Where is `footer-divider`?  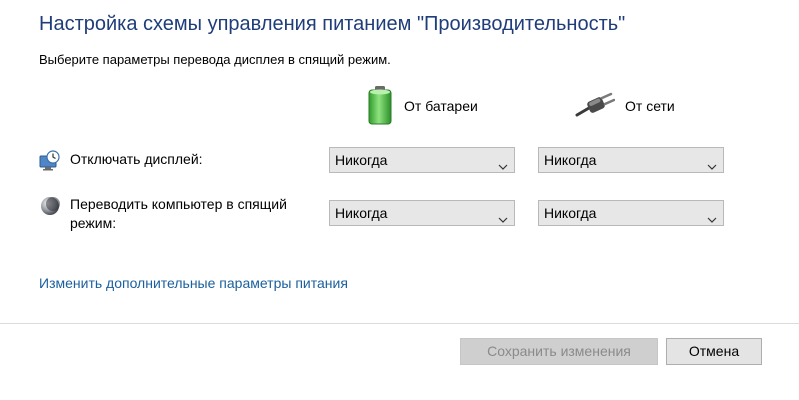
footer-divider is located at coordinates (399, 323).